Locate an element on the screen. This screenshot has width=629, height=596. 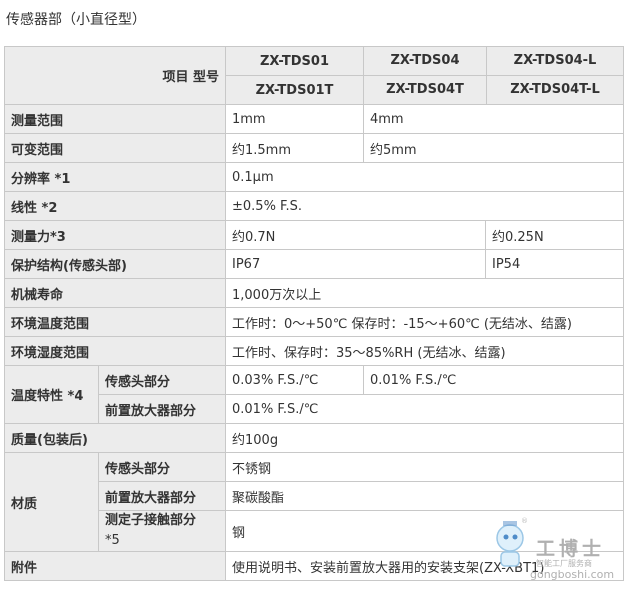
cell-value: 1,000万次以上 is located at coordinates (424, 293).